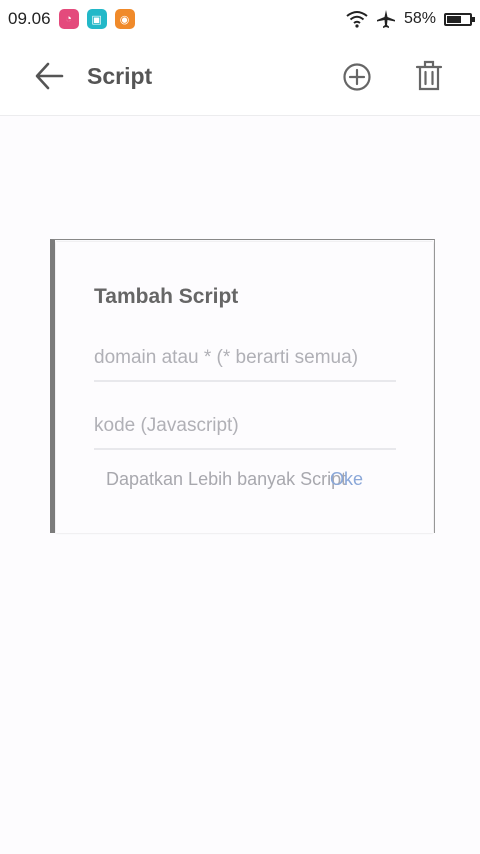  What do you see at coordinates (346, 479) in the screenshot?
I see `ok-button: Oke` at bounding box center [346, 479].